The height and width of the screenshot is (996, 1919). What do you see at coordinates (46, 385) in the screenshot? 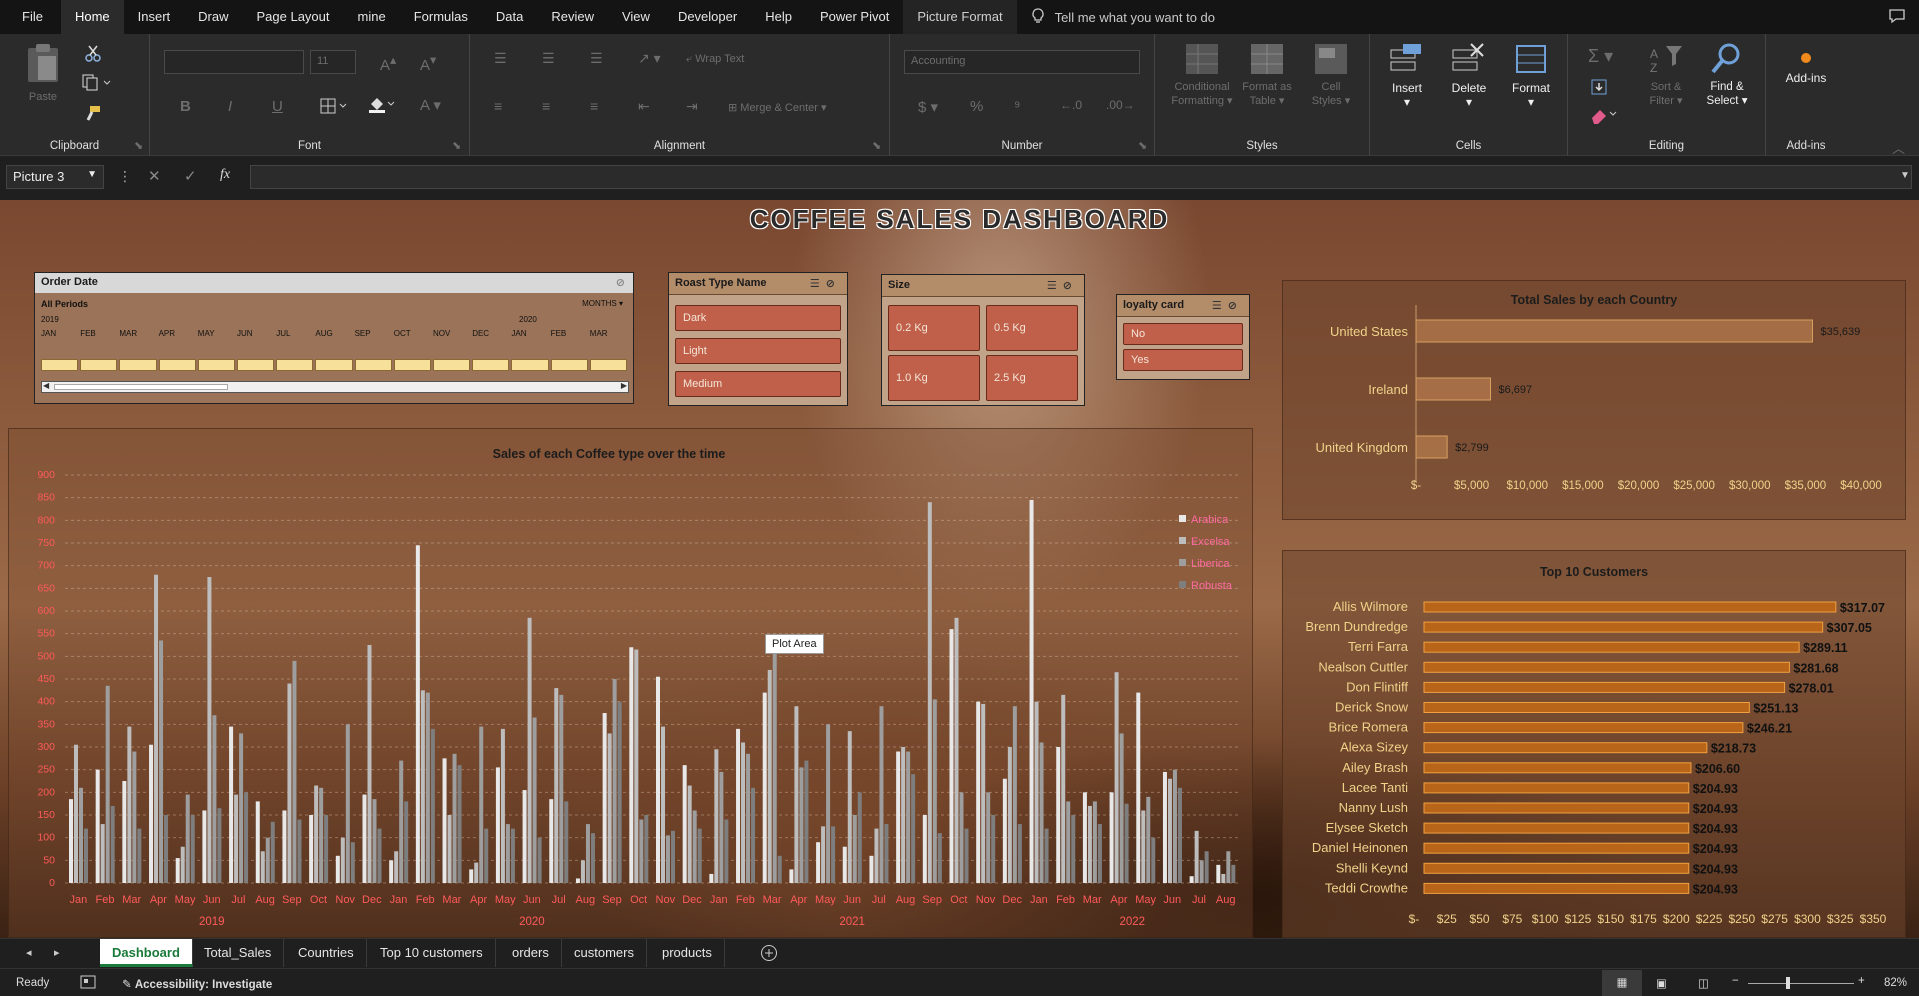
I see `scroll-left-icon: ◀` at bounding box center [46, 385].